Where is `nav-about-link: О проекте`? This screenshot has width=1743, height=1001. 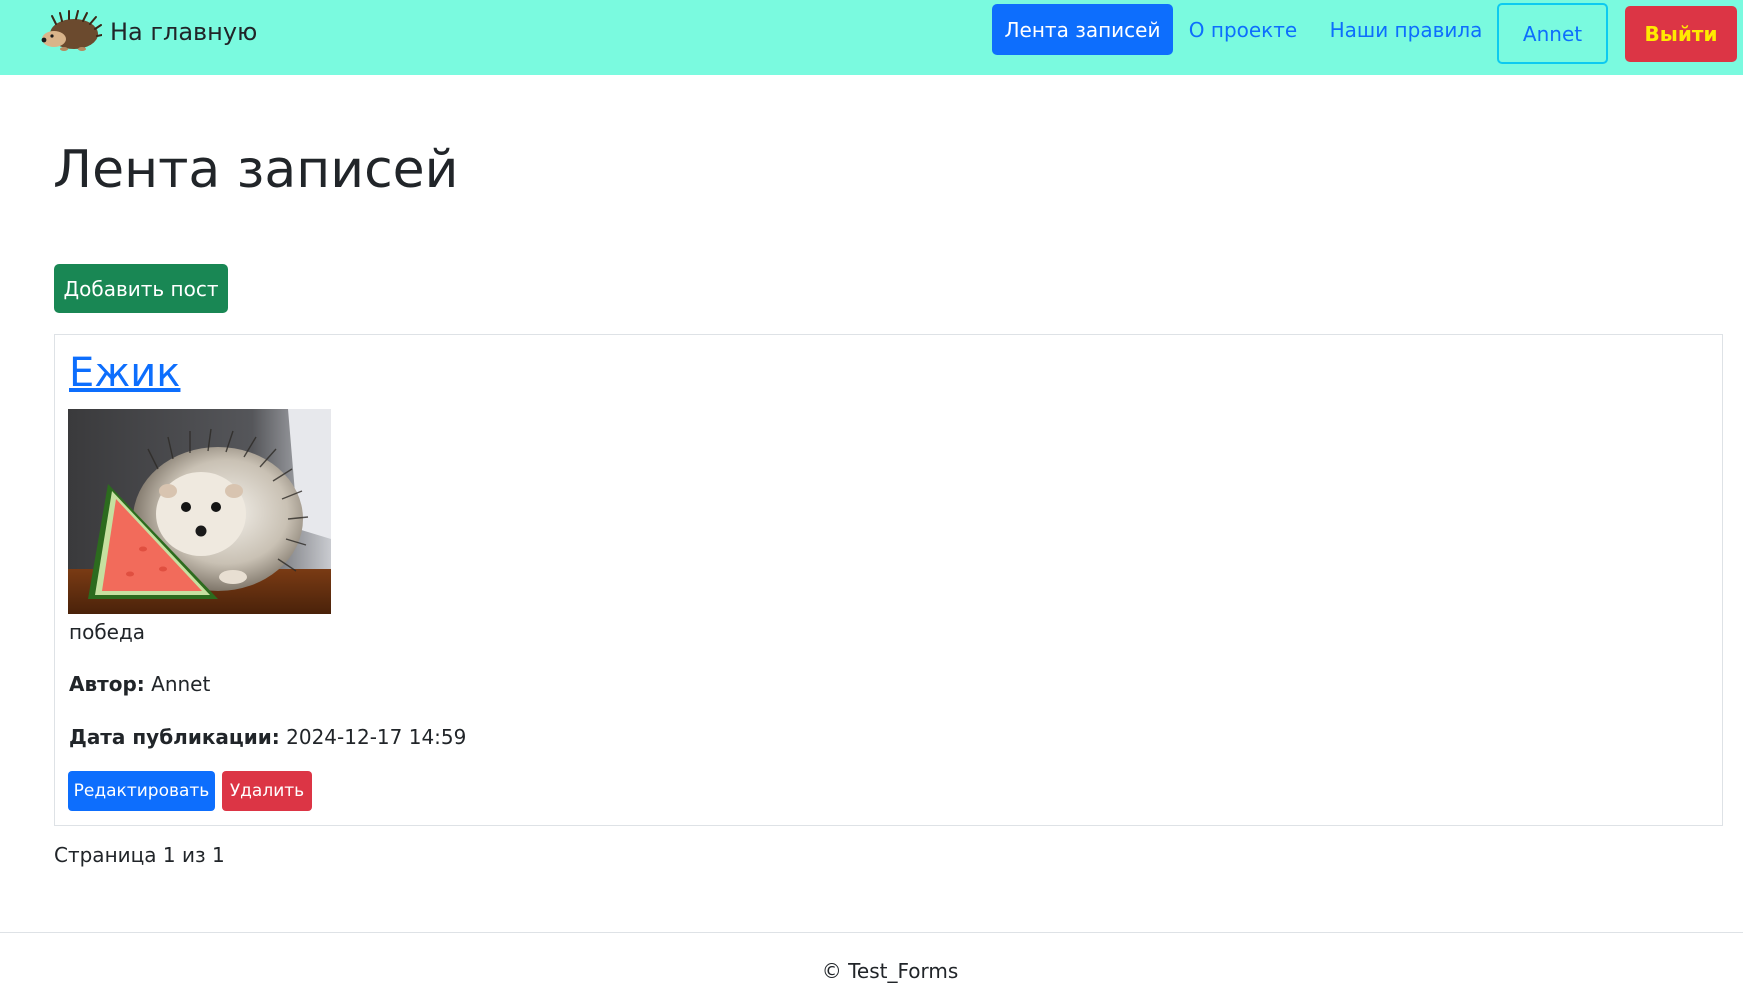 nav-about-link: О проекте is located at coordinates (1243, 29).